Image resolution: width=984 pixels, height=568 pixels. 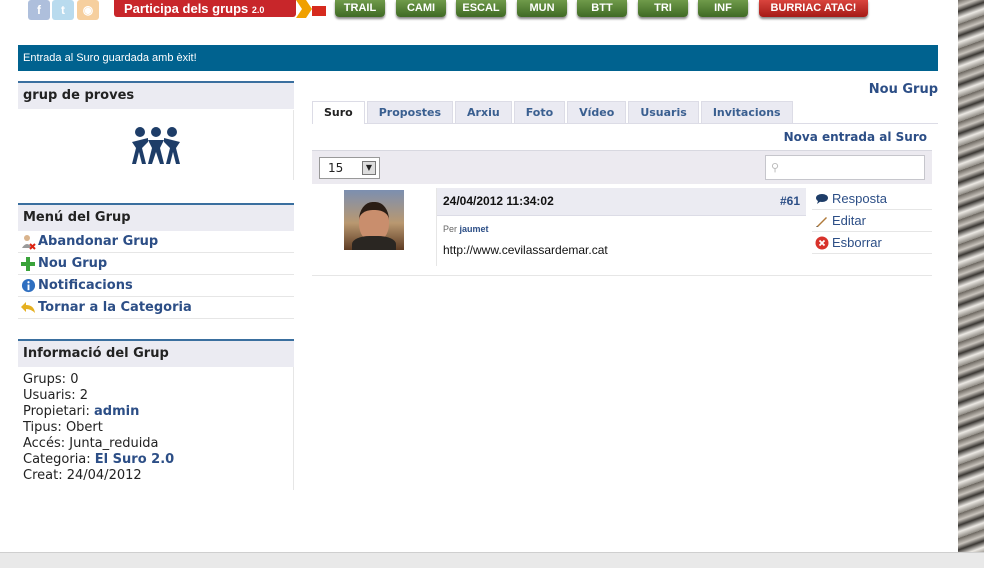 What do you see at coordinates (293, 145) in the screenshot?
I see `divider` at bounding box center [293, 145].